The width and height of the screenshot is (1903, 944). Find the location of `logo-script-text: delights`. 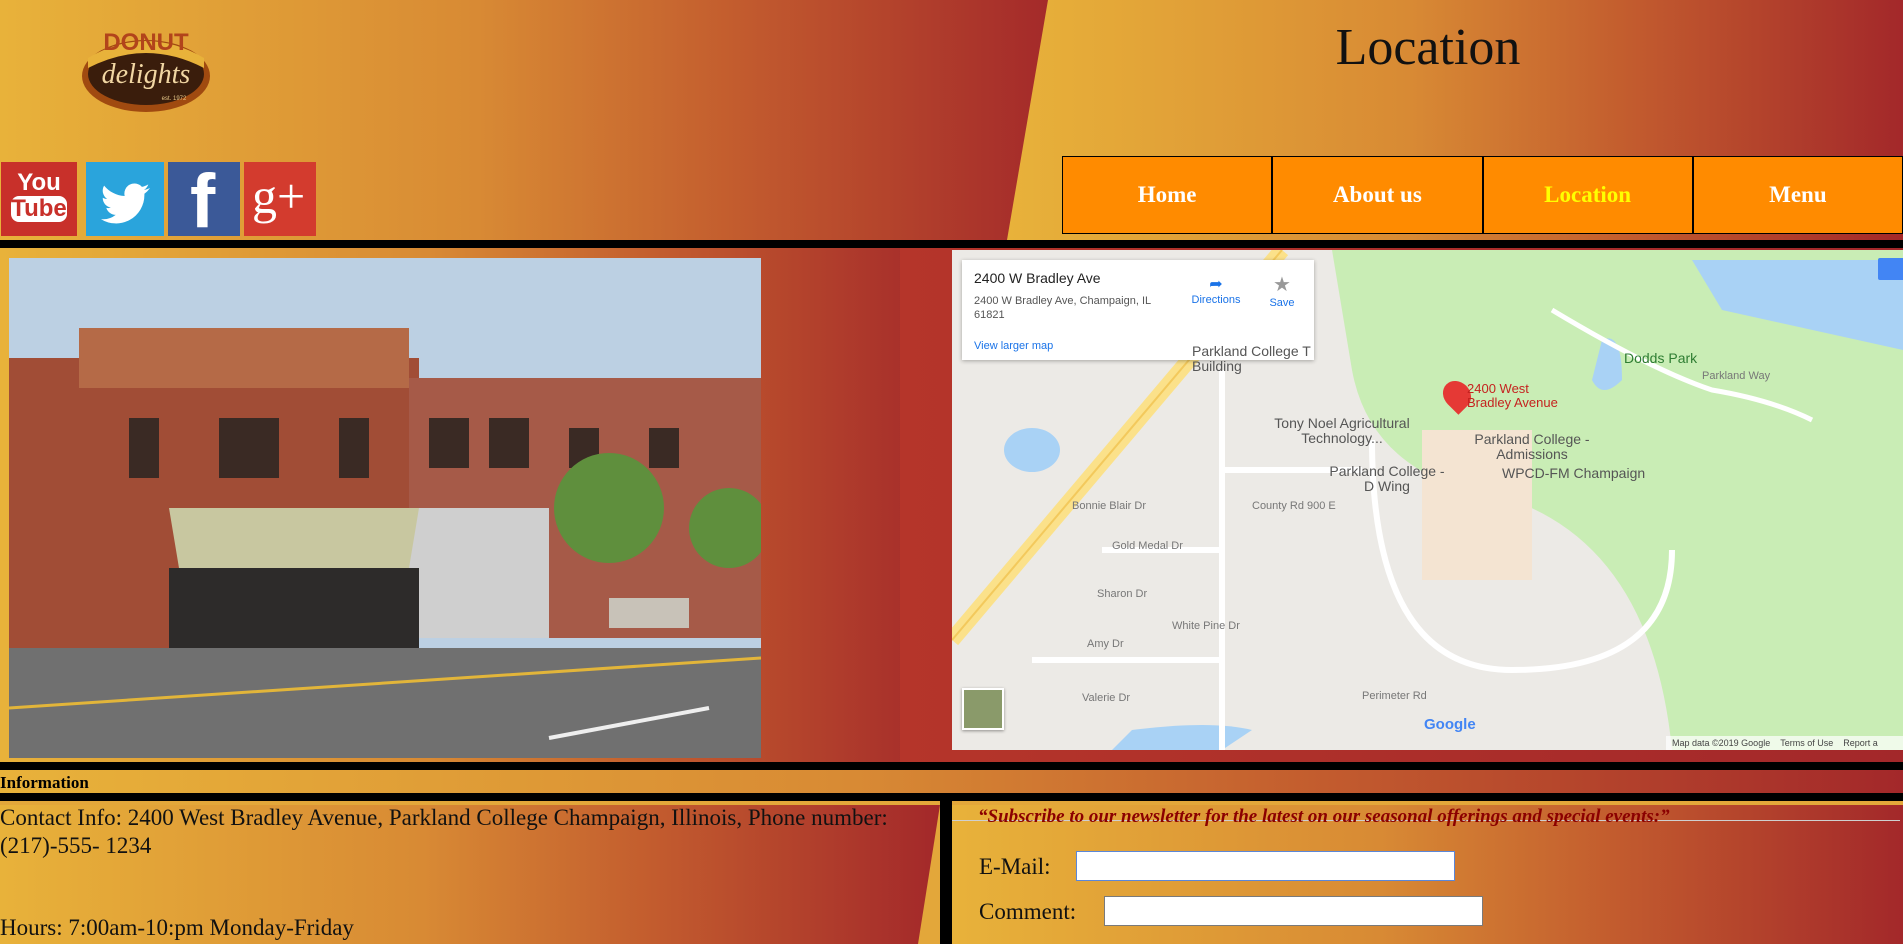

logo-script-text: delights is located at coordinates (146, 74).